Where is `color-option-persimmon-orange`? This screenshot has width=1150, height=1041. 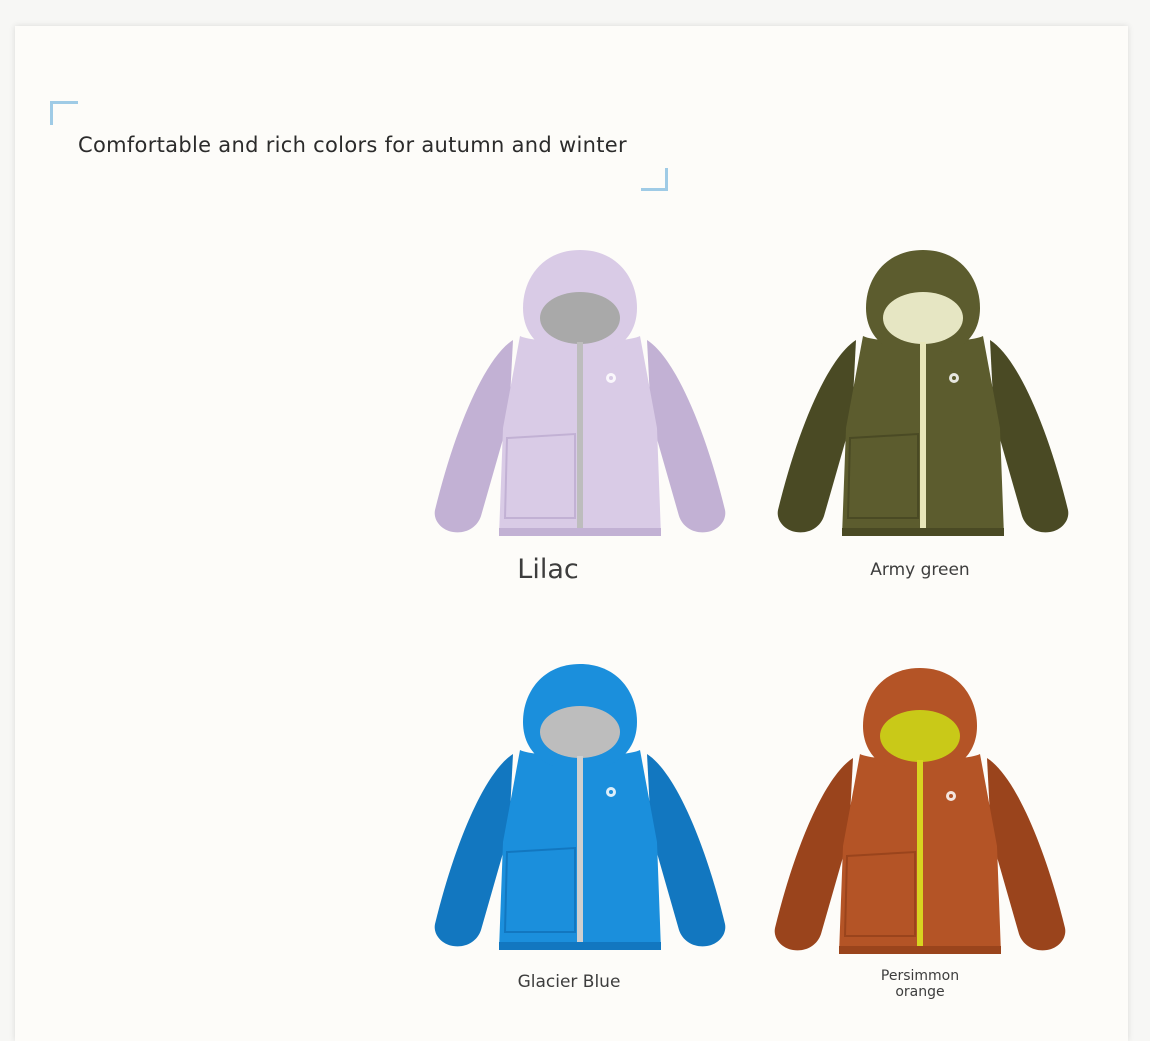 color-option-persimmon-orange is located at coordinates (920, 812).